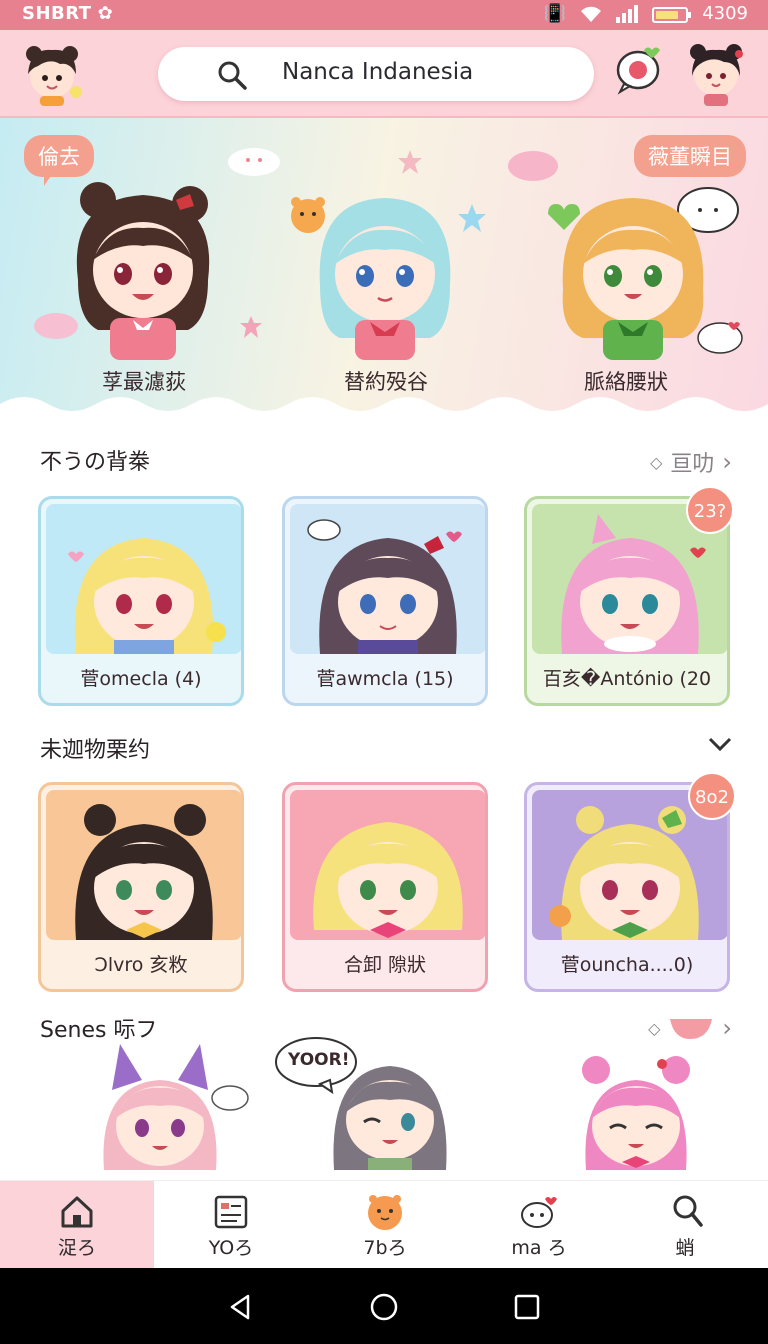 This screenshot has width=768, height=1344. Describe the element at coordinates (385, 679) in the screenshot. I see `card-label: 菅awmcla (15)` at that location.